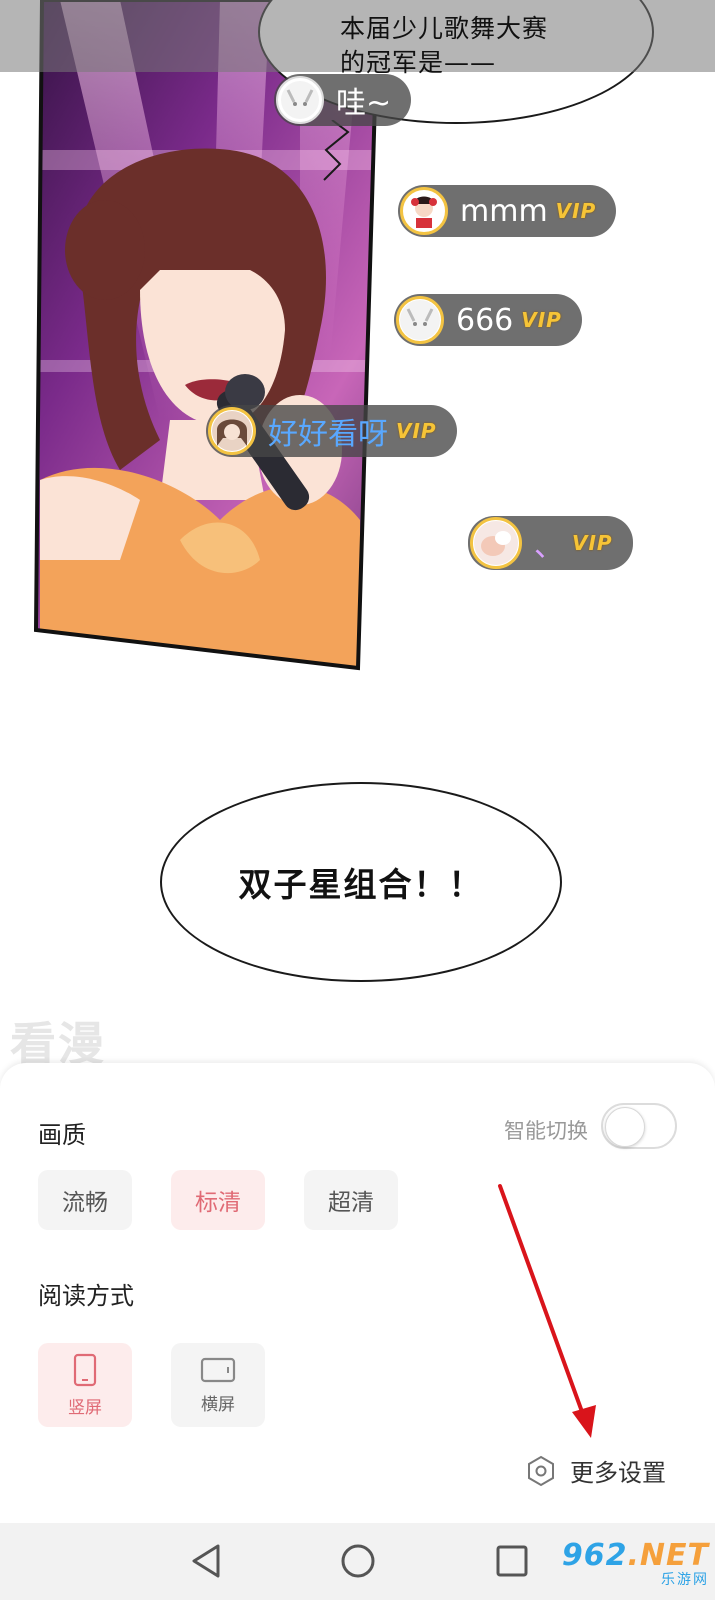  What do you see at coordinates (546, 1131) in the screenshot?
I see `smart-switch-label: 智能切换` at bounding box center [546, 1131].